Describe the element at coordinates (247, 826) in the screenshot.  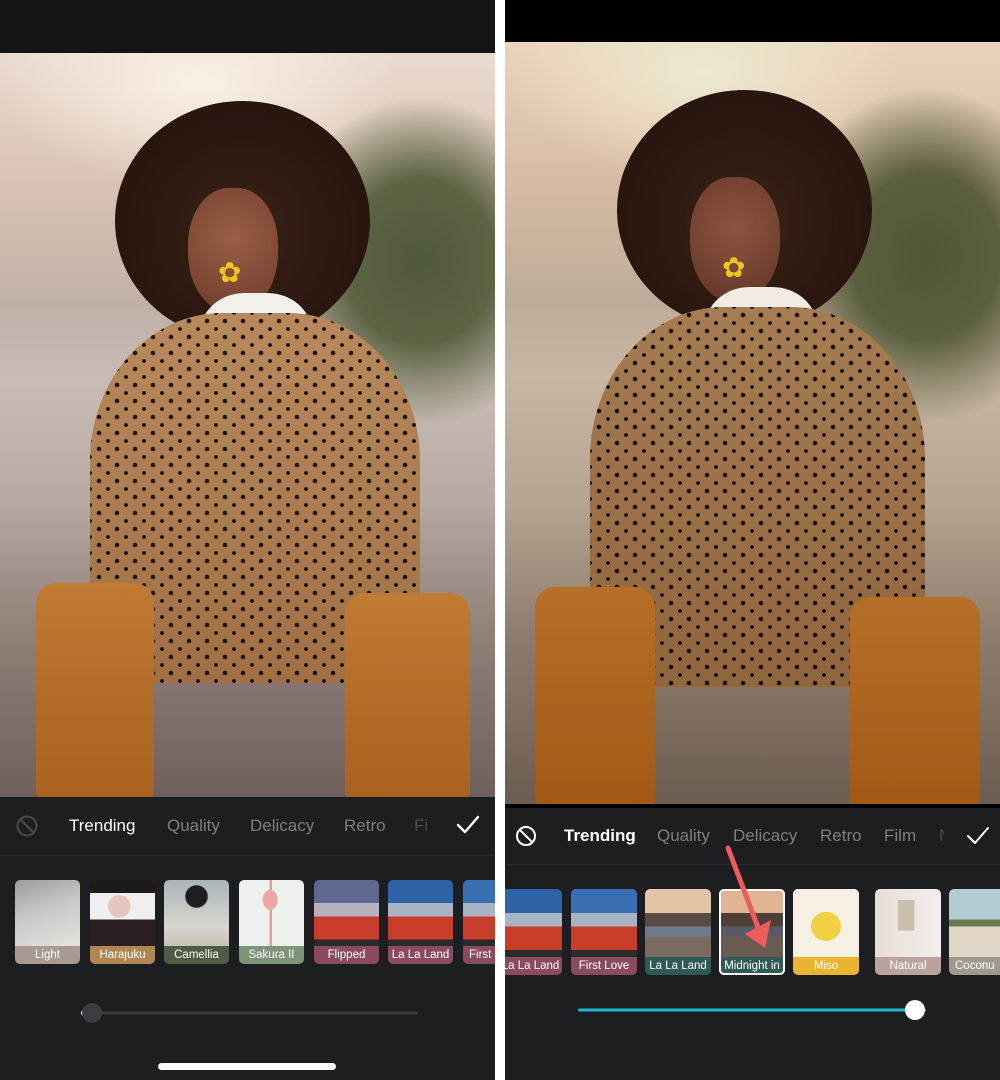
I see `filter-category-bar: Trending Quality Delicacy Retro Fi` at that location.